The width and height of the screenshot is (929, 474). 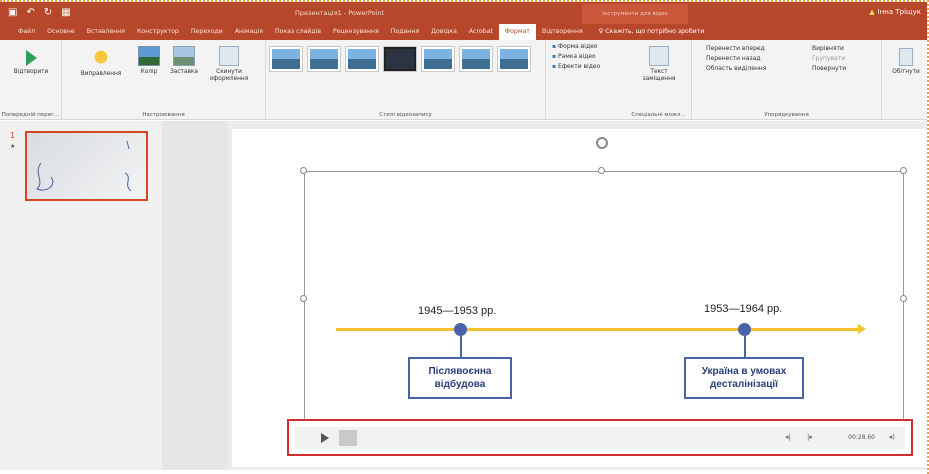 I want to click on tab-format: Формат, so click(x=517, y=32).